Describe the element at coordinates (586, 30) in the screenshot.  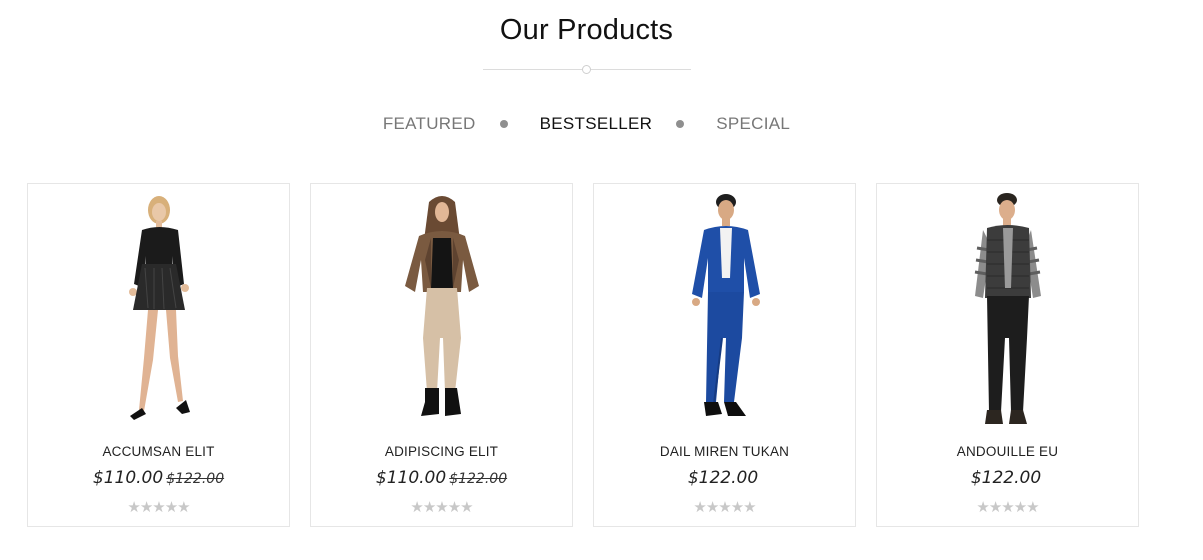
I see `section-title: Our Products` at that location.